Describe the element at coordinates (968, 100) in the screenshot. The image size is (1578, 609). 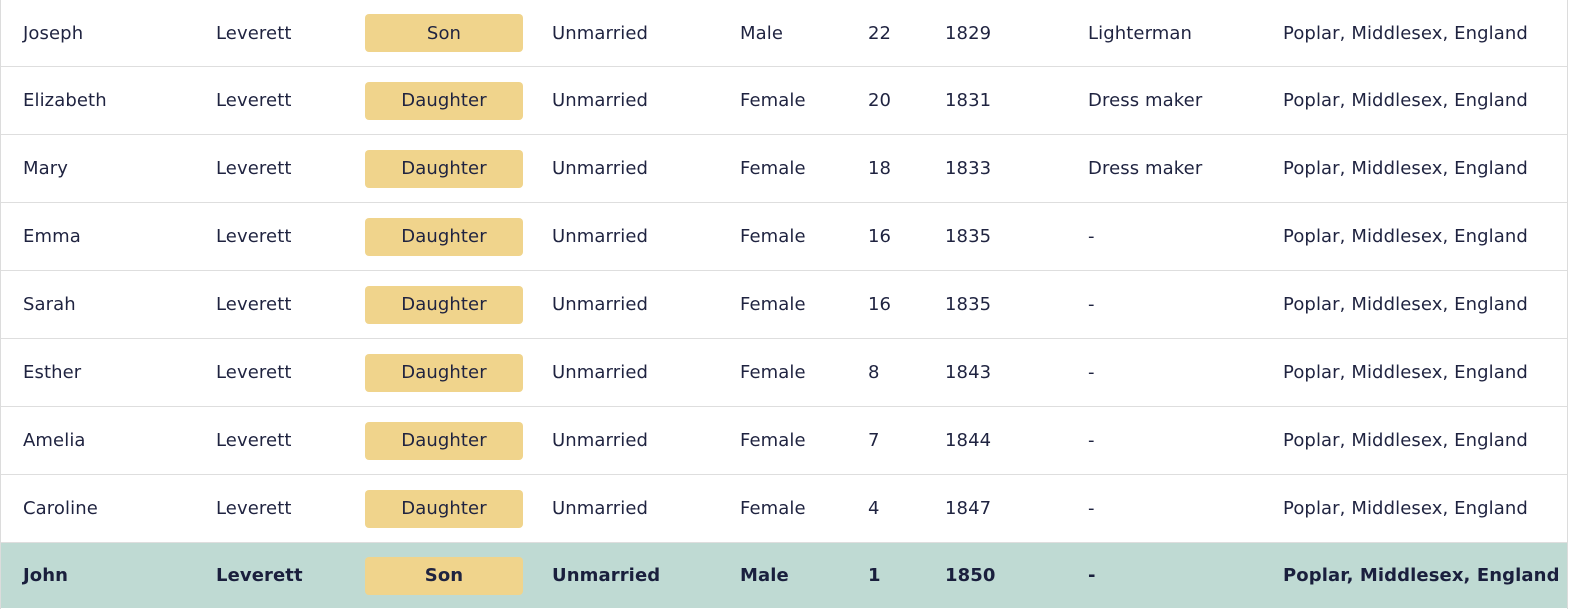
I see `birth-year: 1831` at that location.